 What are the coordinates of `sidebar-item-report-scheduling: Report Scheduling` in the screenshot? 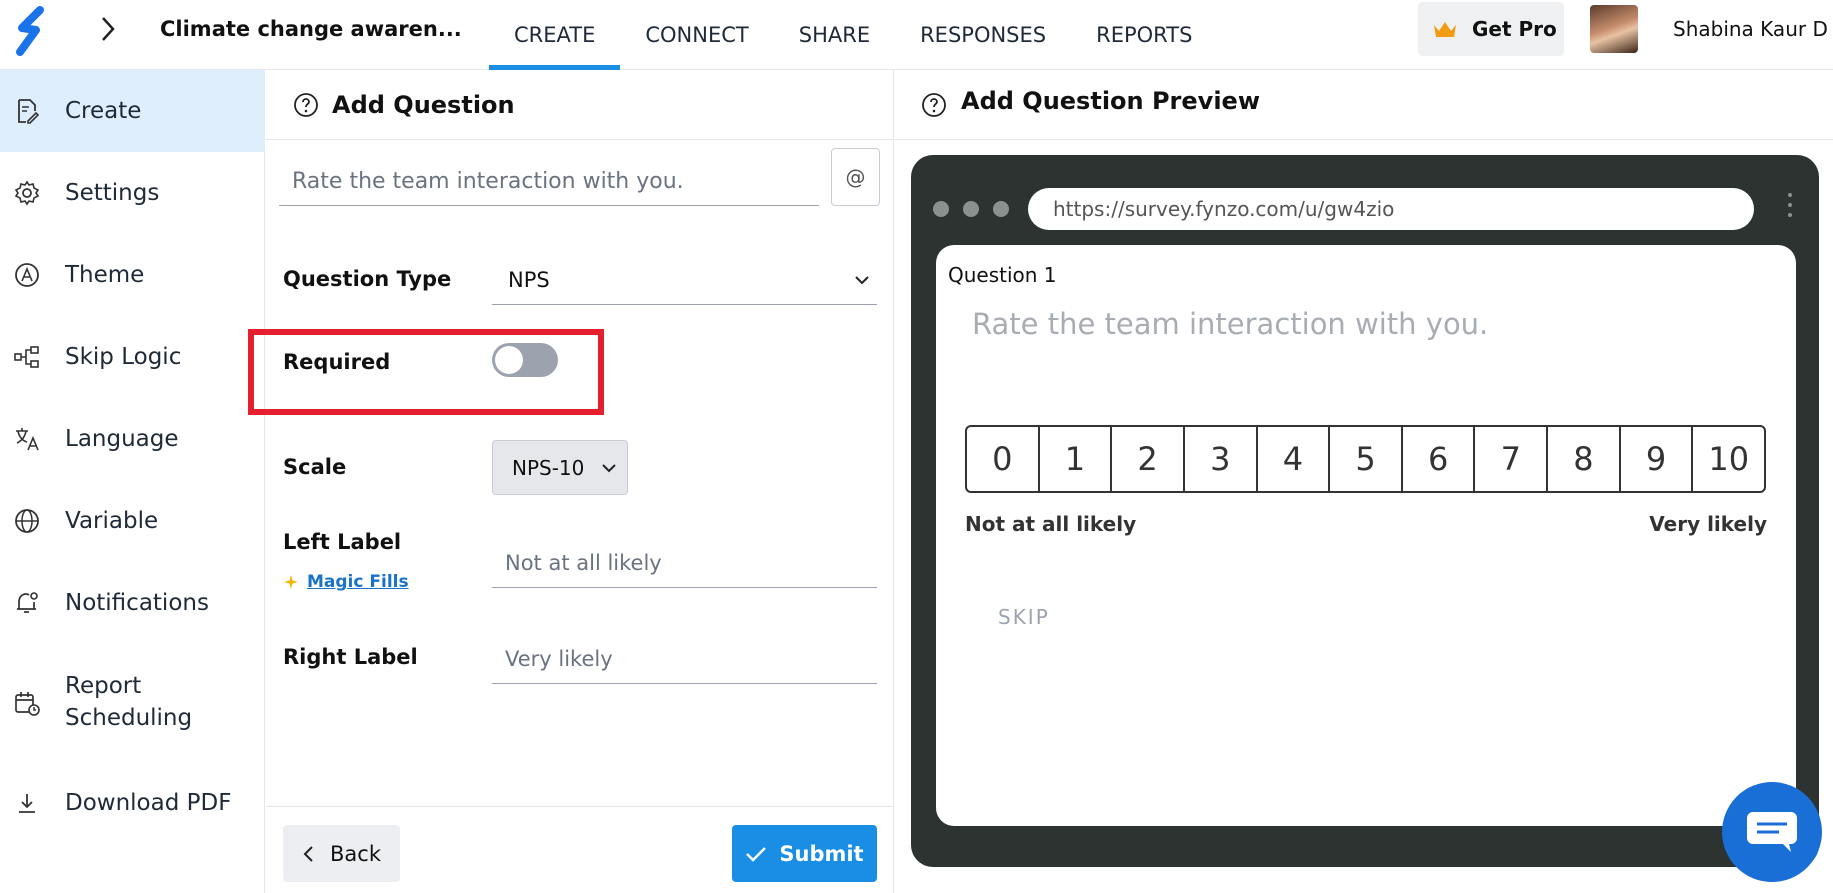 It's located at (132, 703).